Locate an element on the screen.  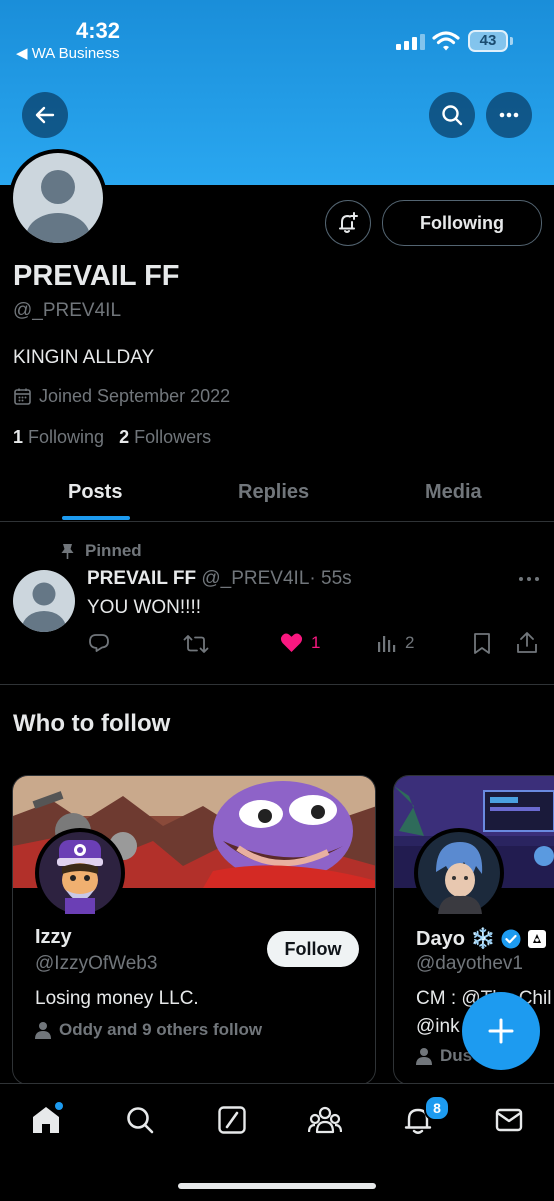
card-handle: @dayothev1 is located at coordinates (469, 964).